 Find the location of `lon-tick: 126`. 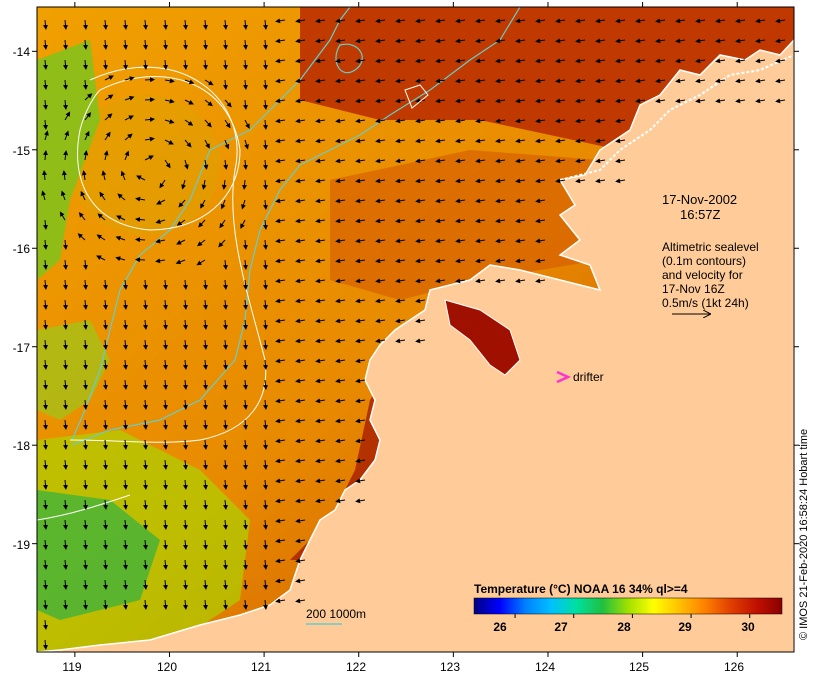

lon-tick: 126 is located at coordinates (734, 667).